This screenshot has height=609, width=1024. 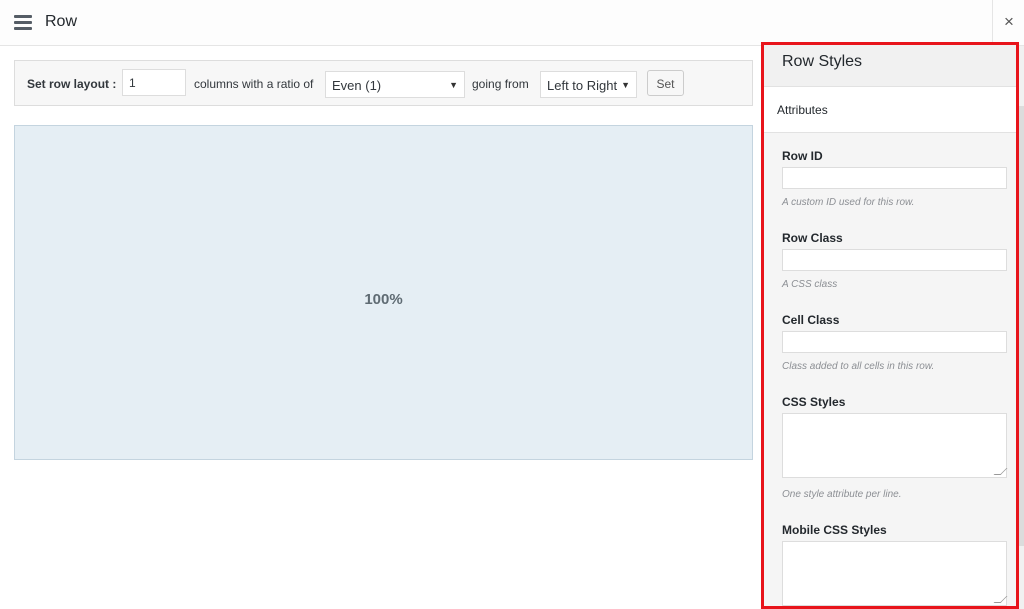 I want to click on css-styles-textarea, so click(x=895, y=445).